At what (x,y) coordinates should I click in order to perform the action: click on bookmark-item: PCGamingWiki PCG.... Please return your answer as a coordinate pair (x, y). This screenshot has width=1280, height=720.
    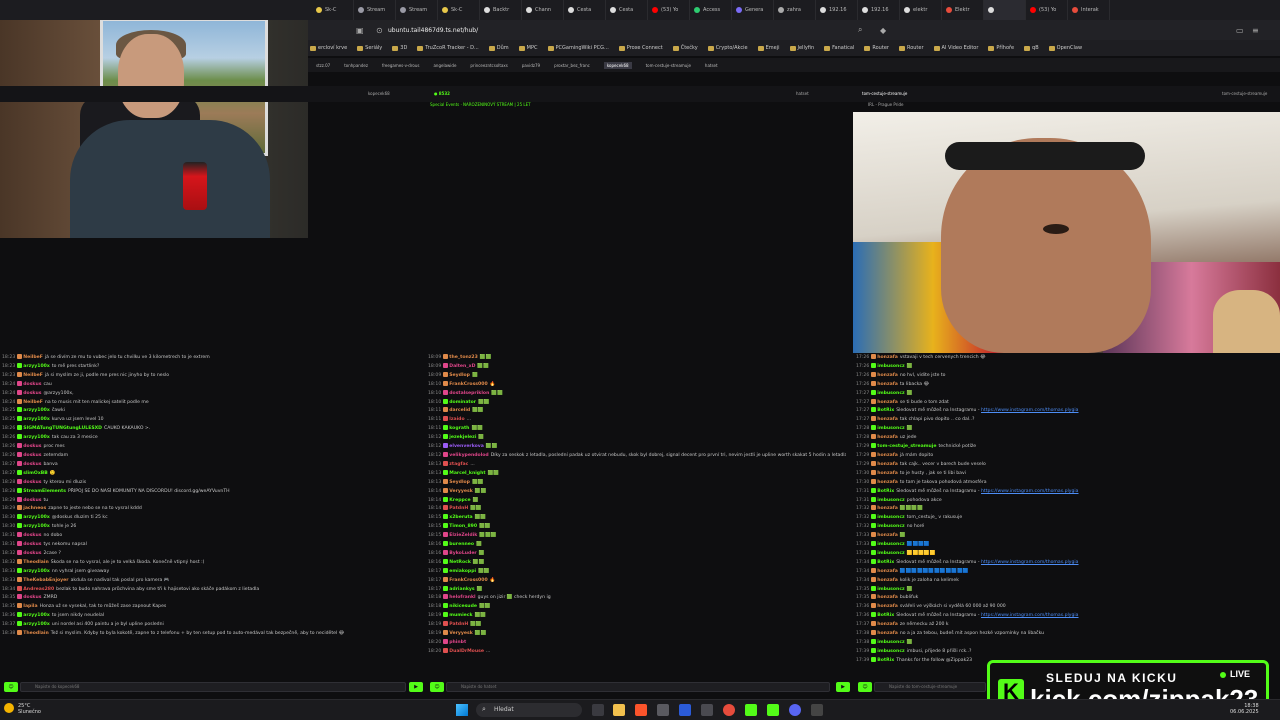
    Looking at the image, I should click on (578, 48).